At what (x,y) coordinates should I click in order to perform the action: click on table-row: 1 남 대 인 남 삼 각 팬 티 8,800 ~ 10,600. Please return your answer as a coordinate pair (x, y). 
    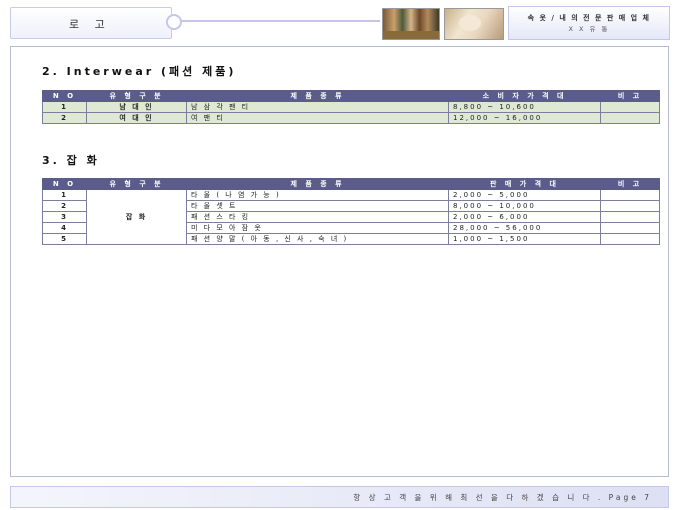
    Looking at the image, I should click on (351, 107).